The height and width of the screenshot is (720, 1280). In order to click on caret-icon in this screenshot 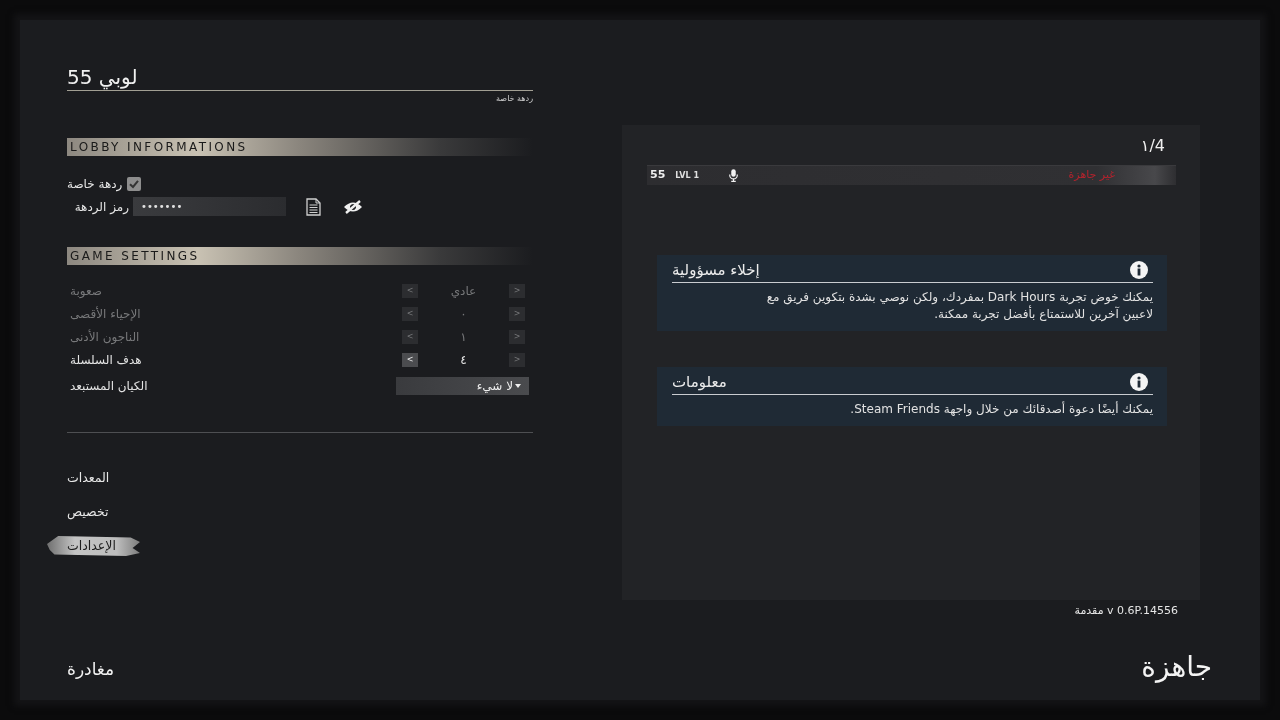, I will do `click(518, 386)`.